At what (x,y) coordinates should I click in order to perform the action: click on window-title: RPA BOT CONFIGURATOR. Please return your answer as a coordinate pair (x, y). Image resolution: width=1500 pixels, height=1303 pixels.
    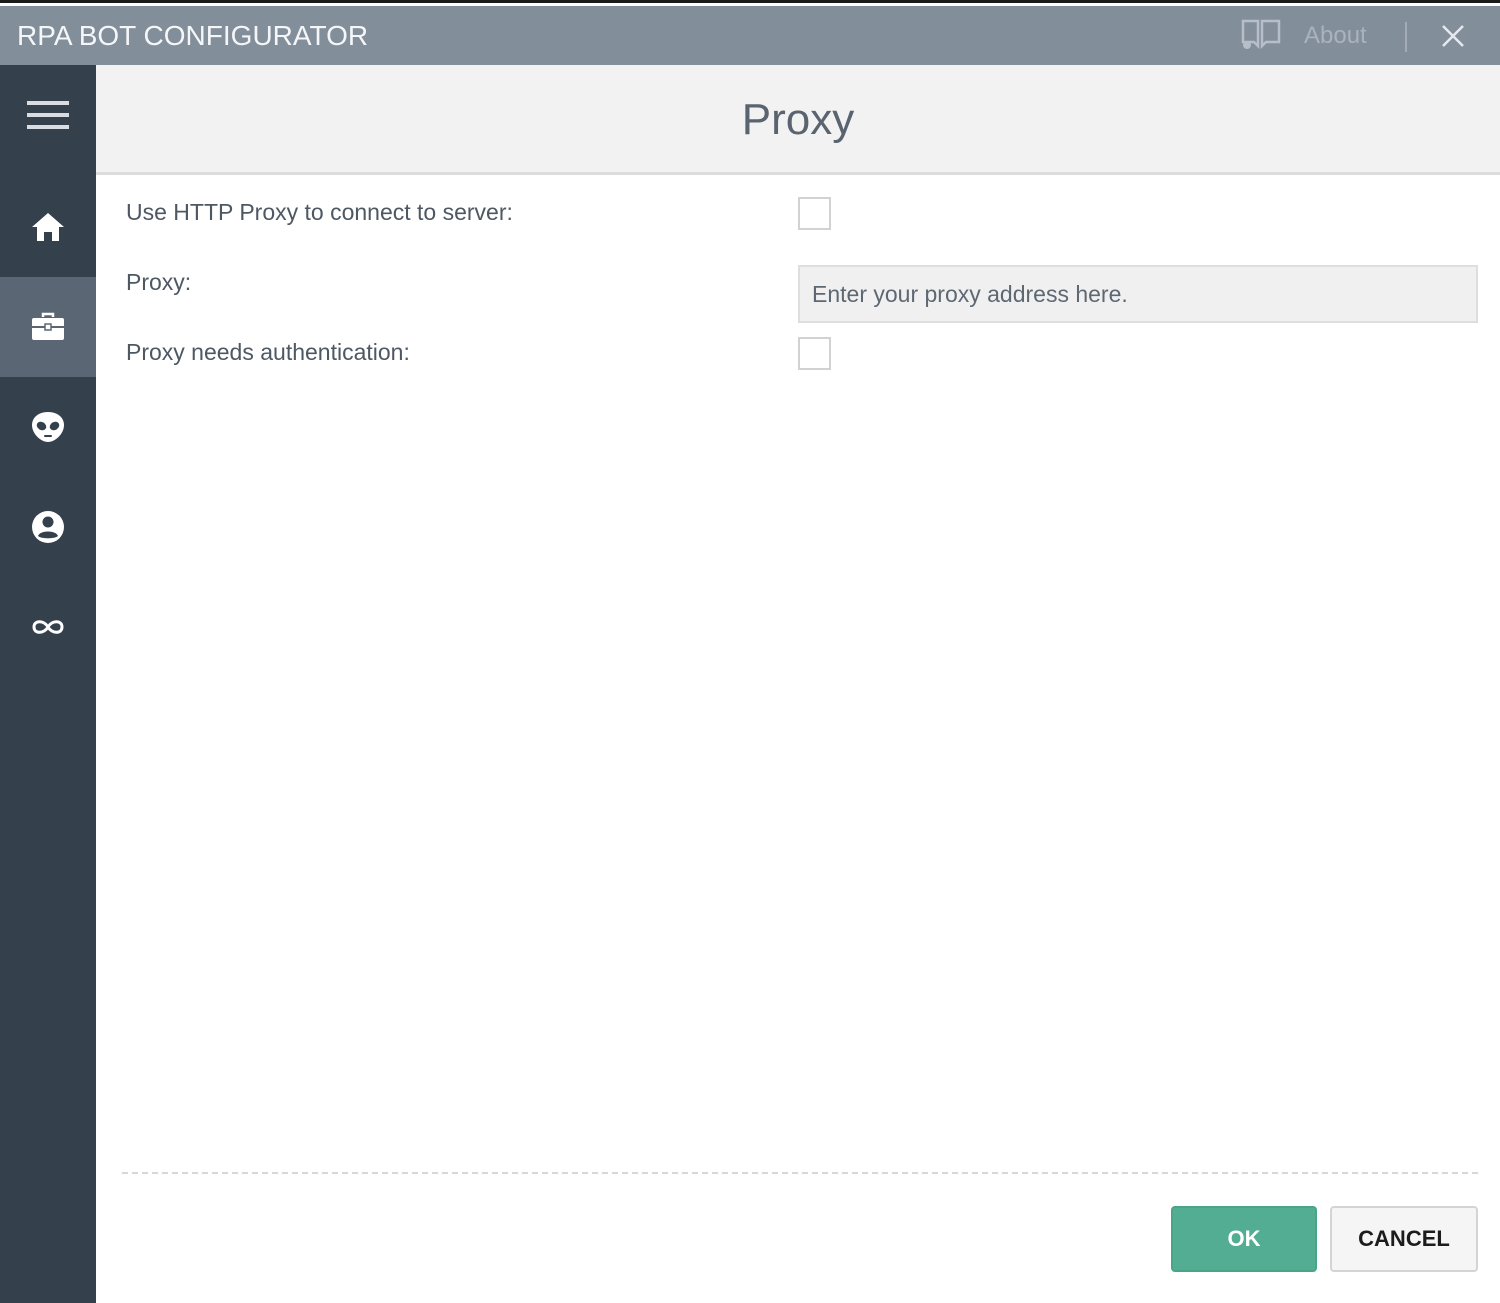
    Looking at the image, I should click on (193, 35).